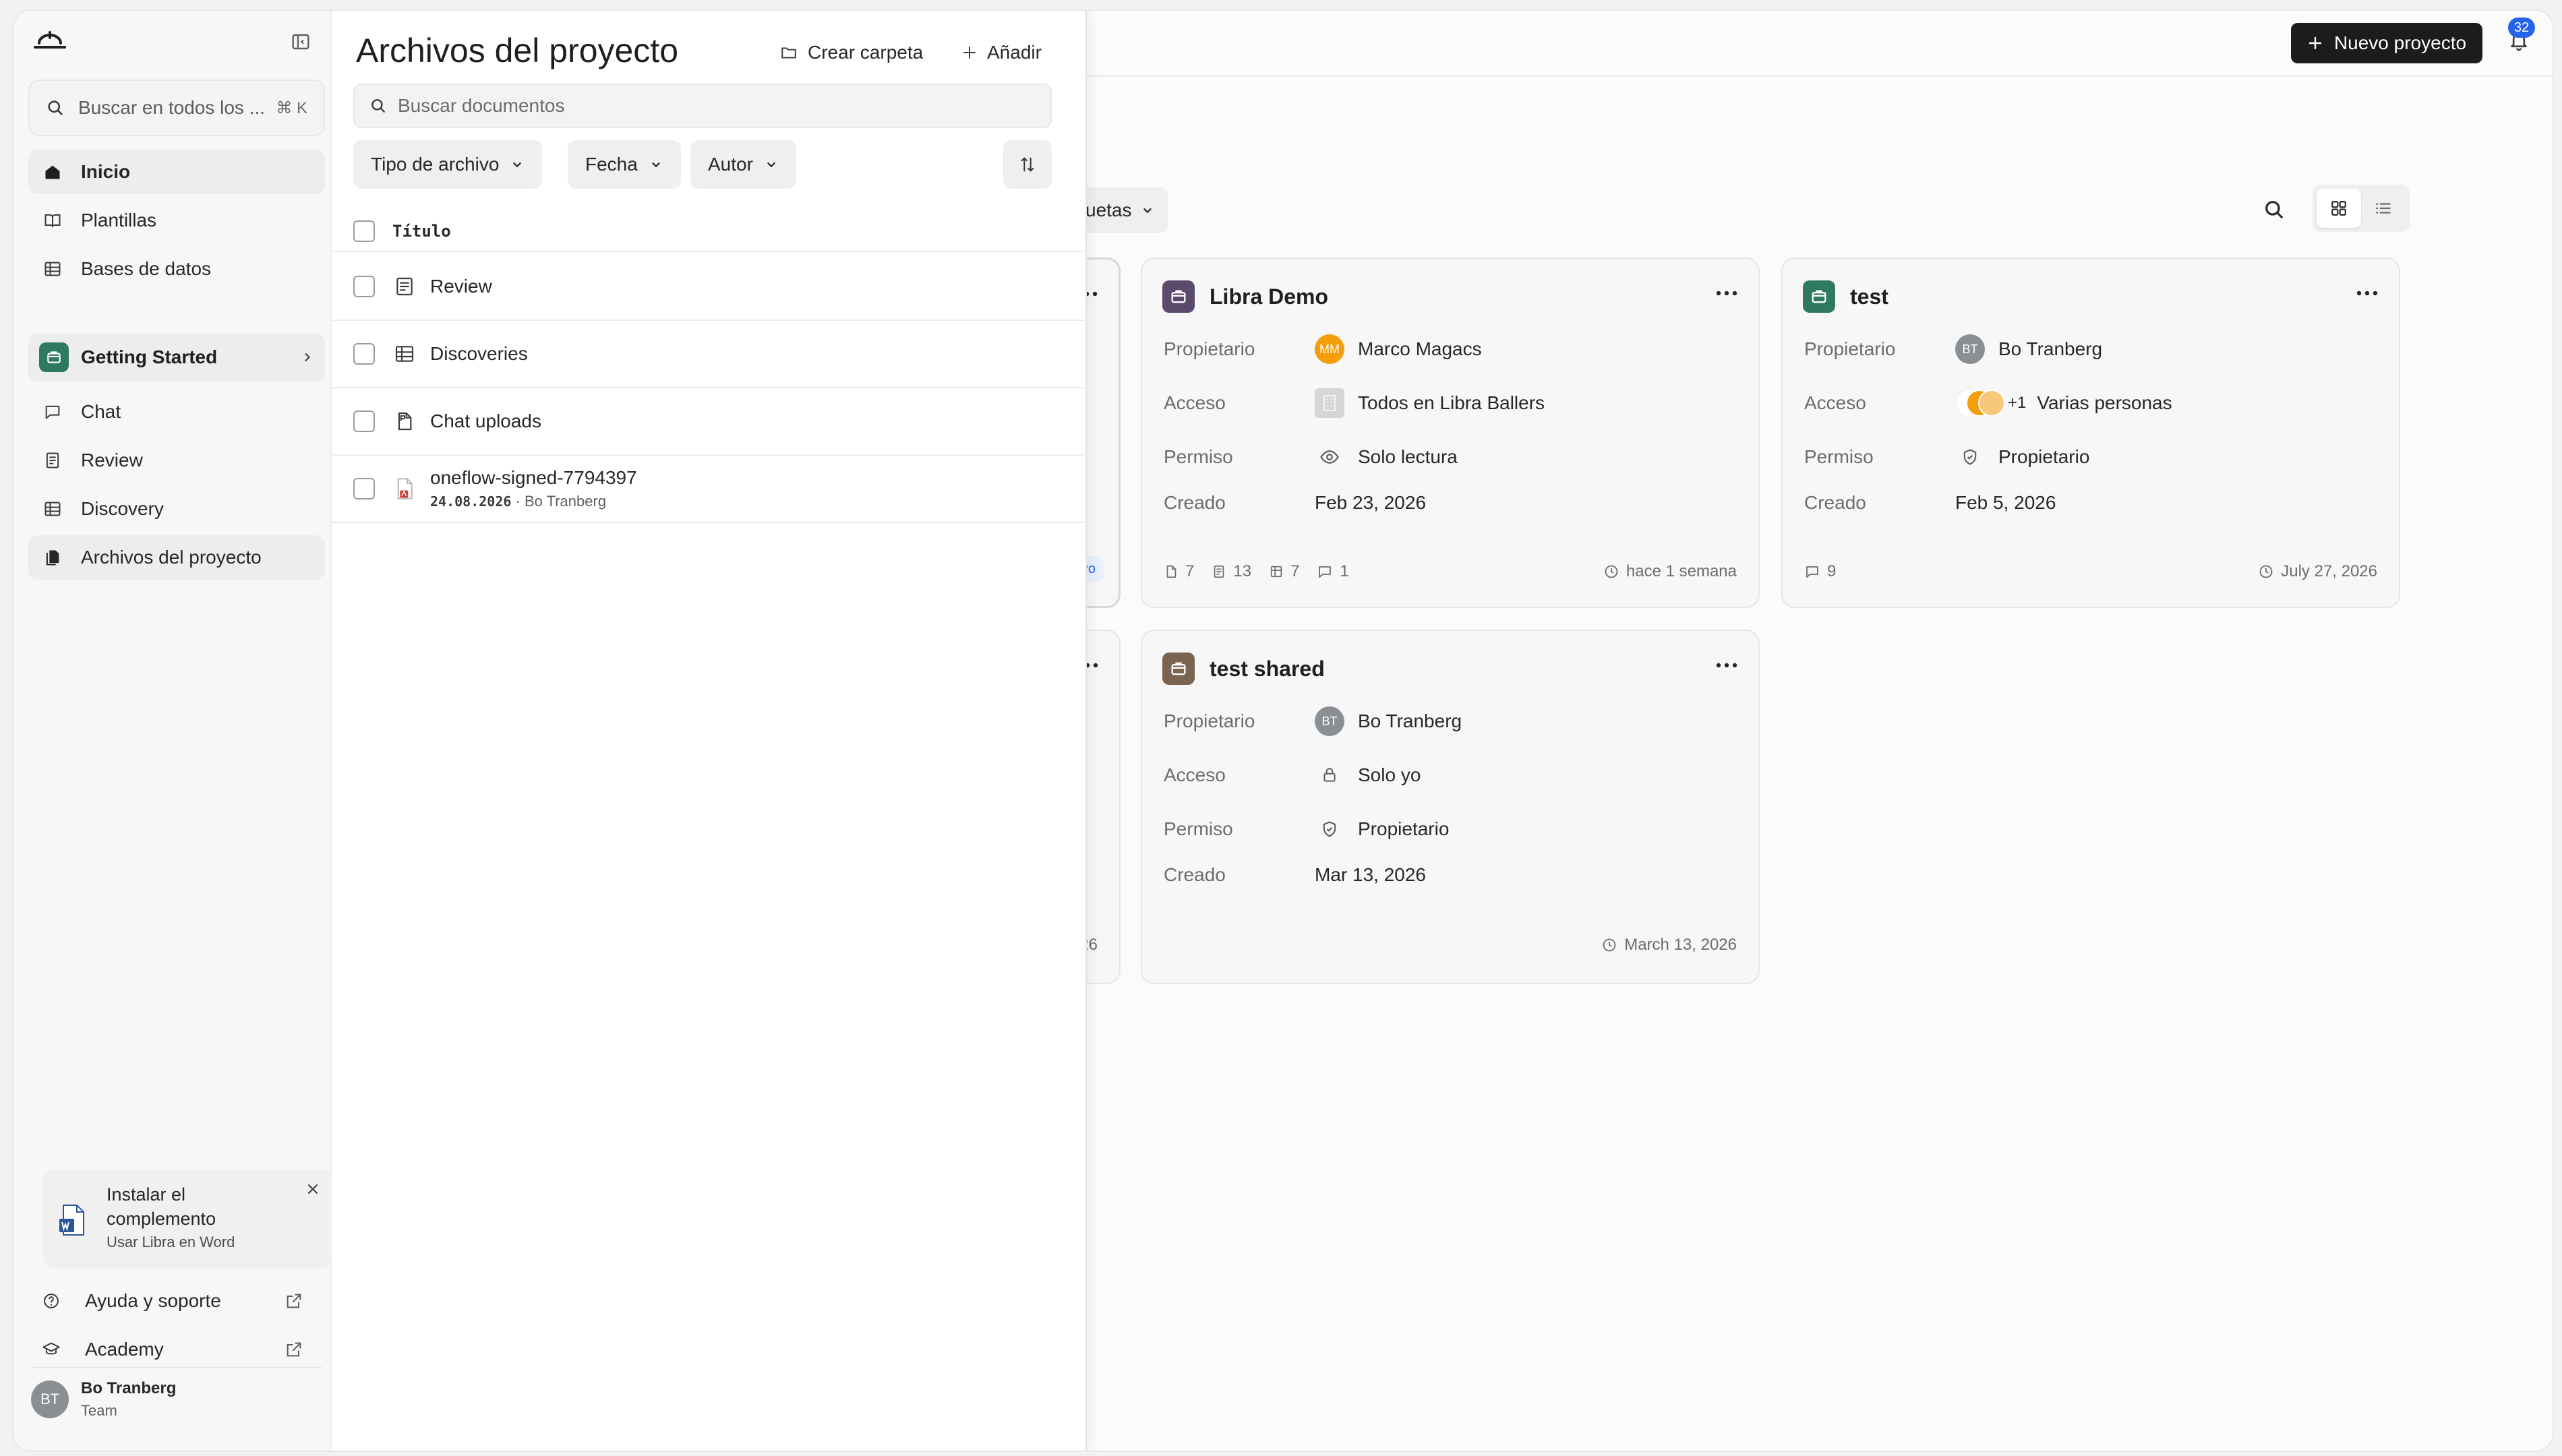 This screenshot has height=1456, width=2562. I want to click on sidebar-project-getting-started: Getting Started, so click(176, 357).